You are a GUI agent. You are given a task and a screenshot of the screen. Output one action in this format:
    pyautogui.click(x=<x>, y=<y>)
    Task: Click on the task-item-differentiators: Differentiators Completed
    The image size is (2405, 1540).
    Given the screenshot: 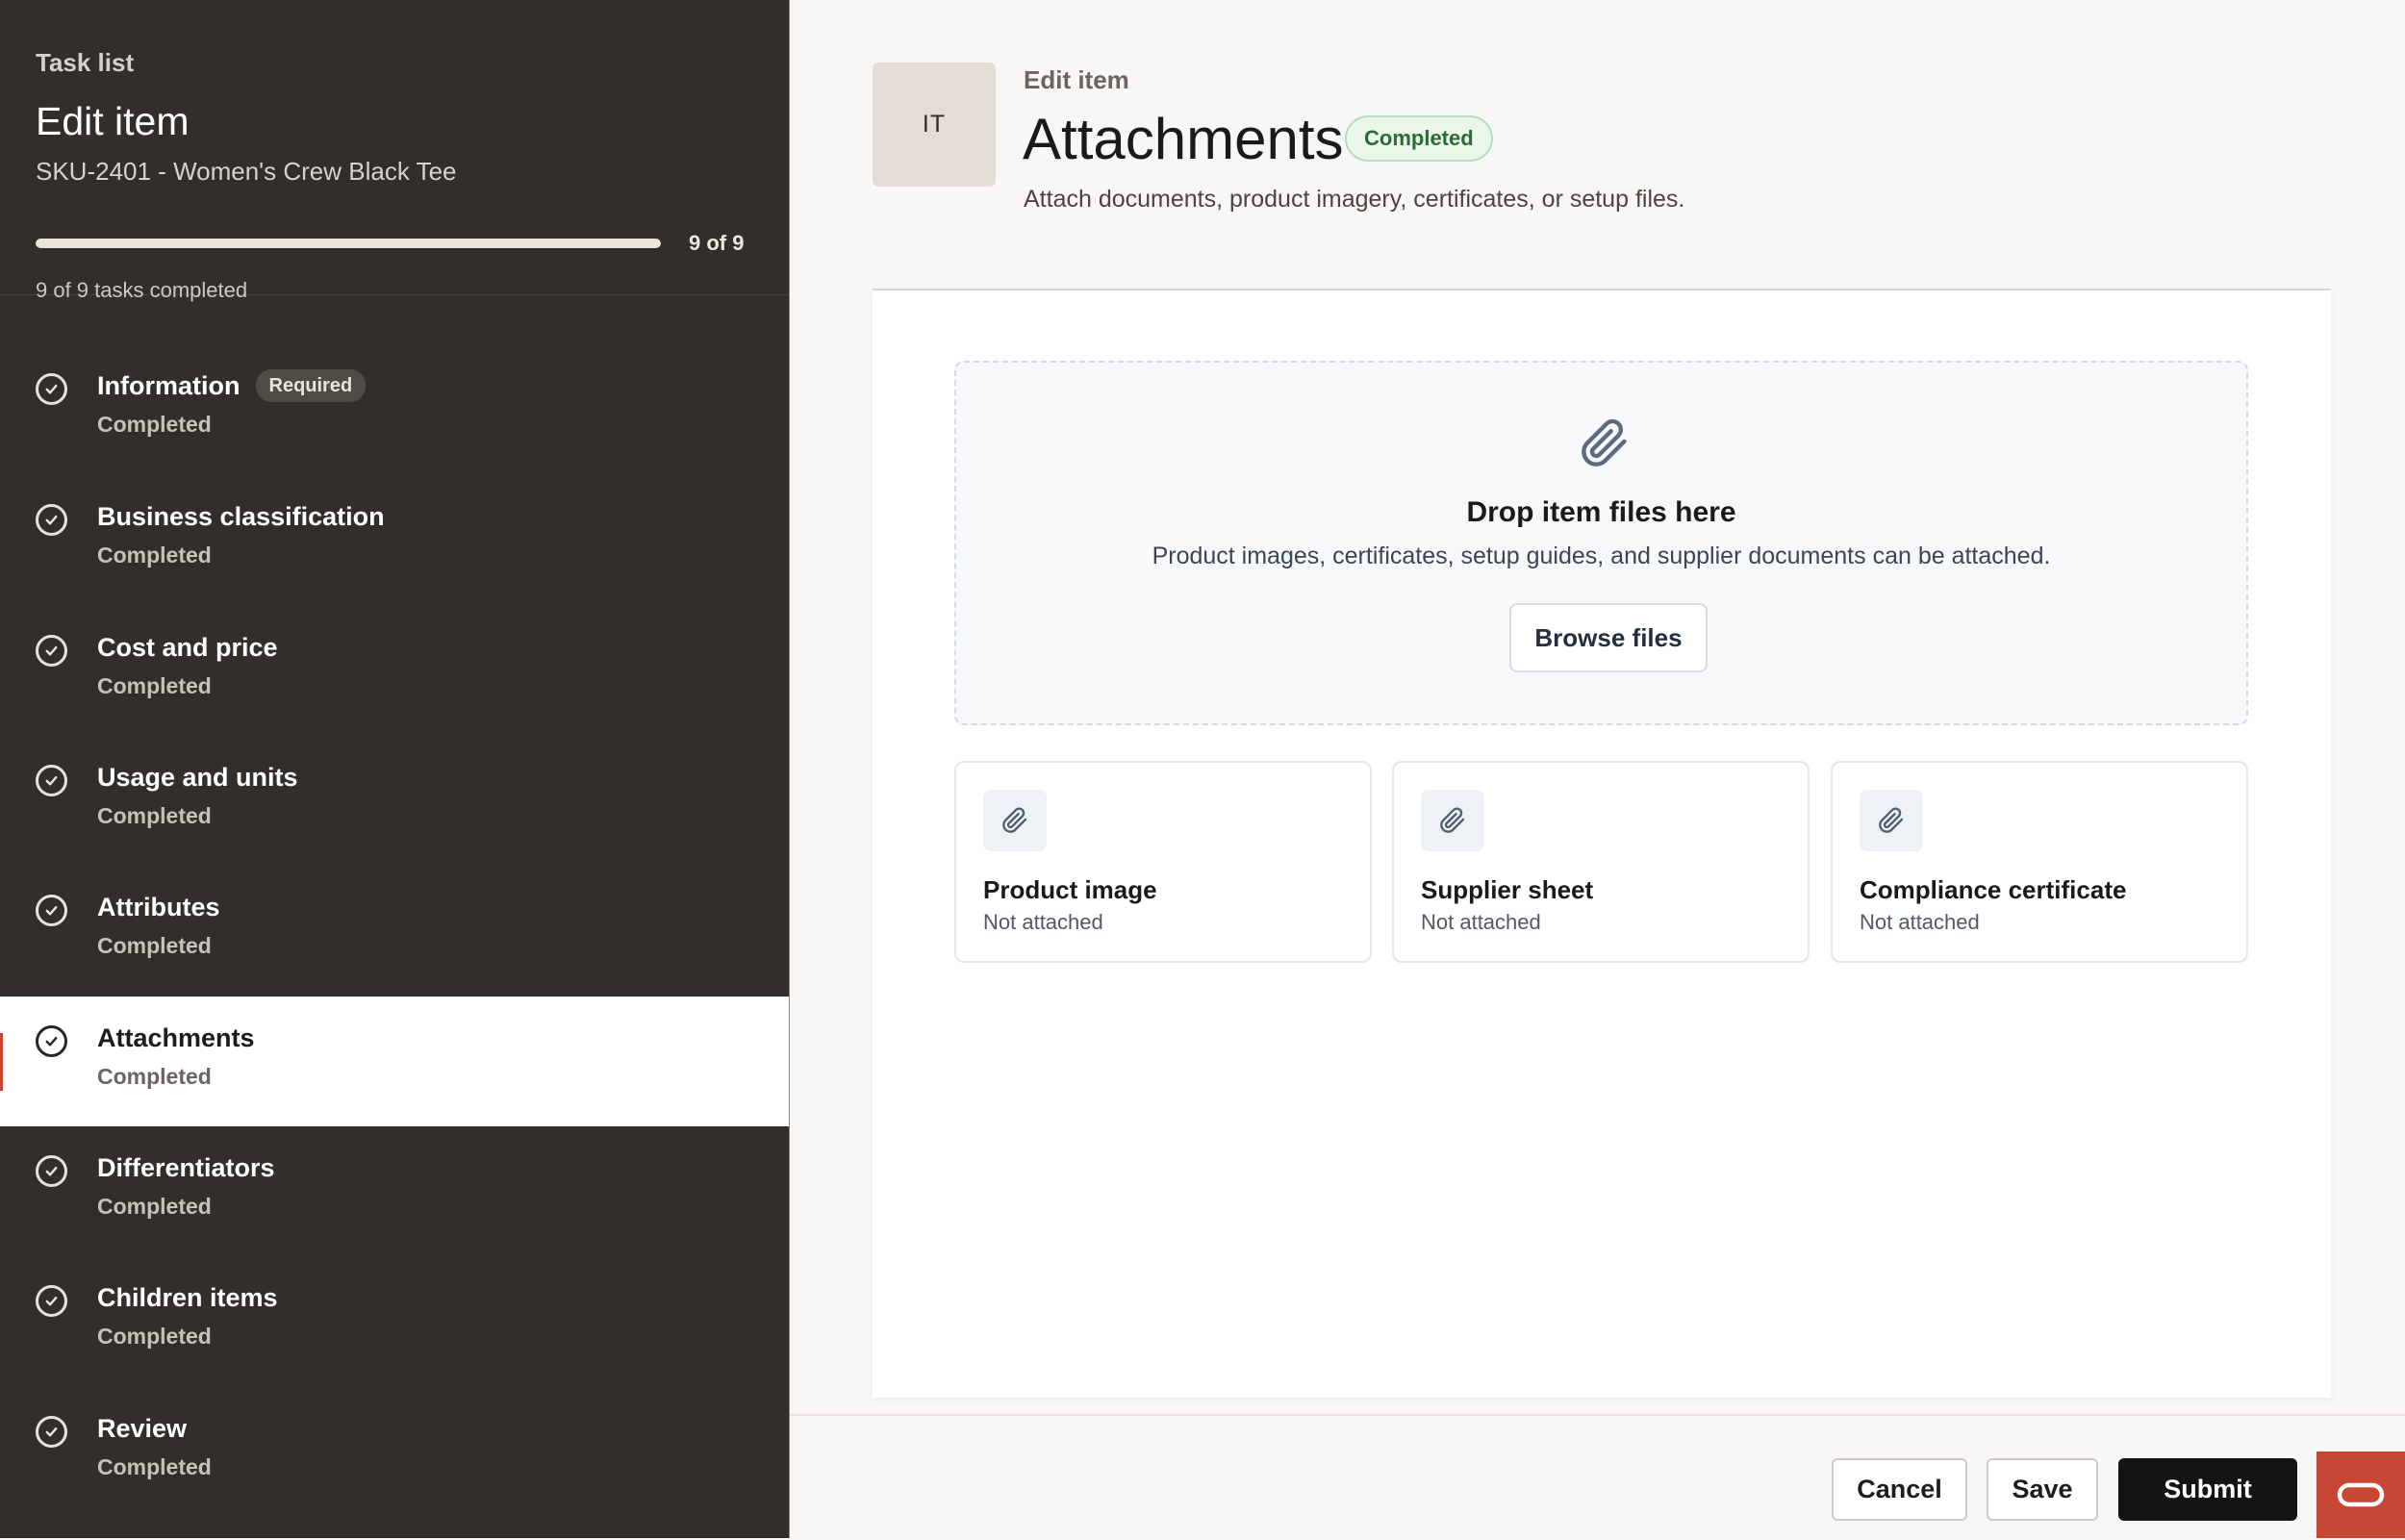 What is the action you would take?
    pyautogui.click(x=394, y=1191)
    